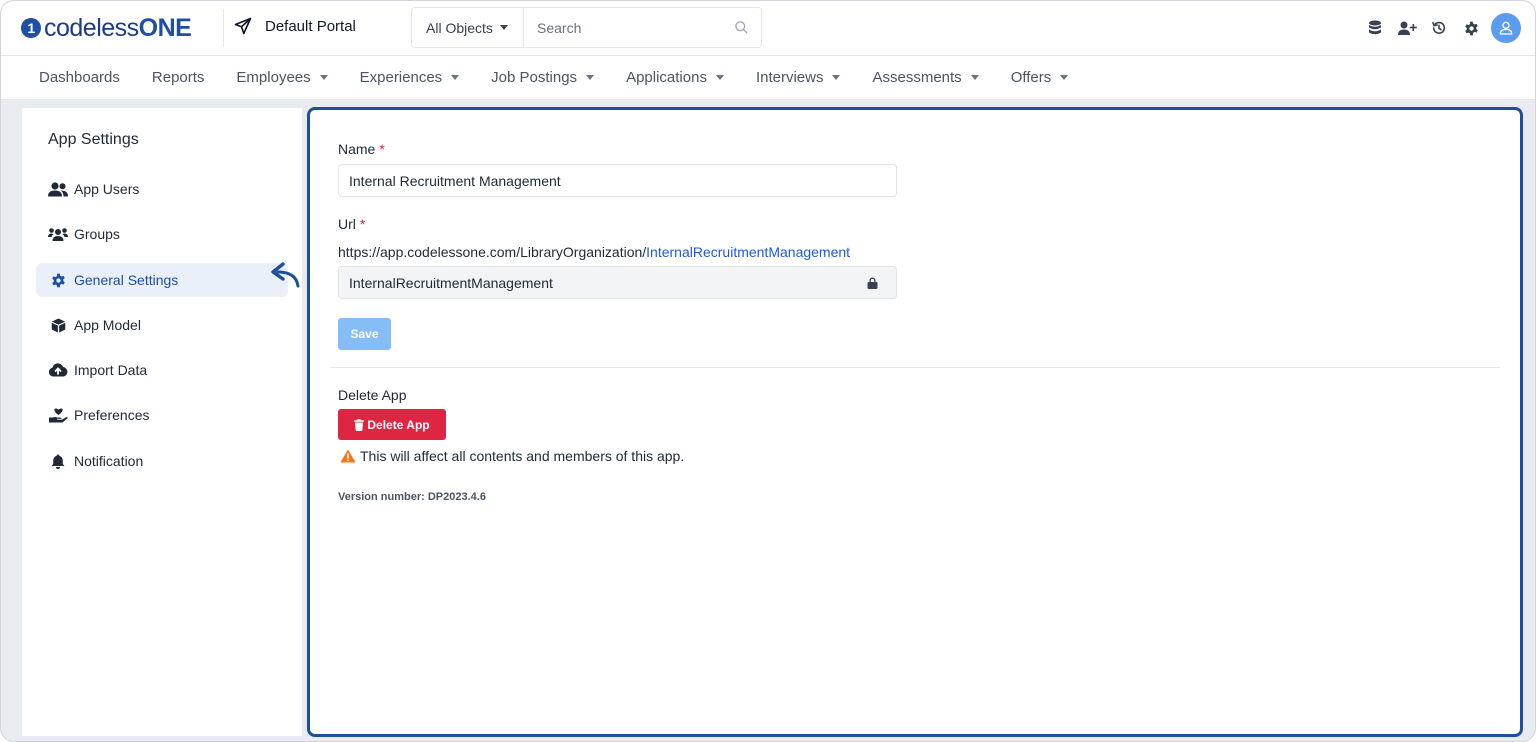 The width and height of the screenshot is (1536, 742). Describe the element at coordinates (1375, 28) in the screenshot. I see `database-icon` at that location.